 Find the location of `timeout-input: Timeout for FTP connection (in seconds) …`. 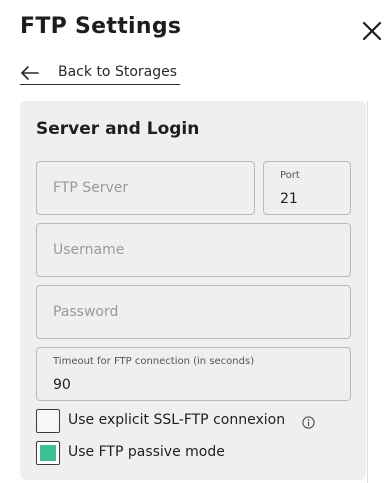

timeout-input: Timeout for FTP connection (in seconds) … is located at coordinates (193, 374).